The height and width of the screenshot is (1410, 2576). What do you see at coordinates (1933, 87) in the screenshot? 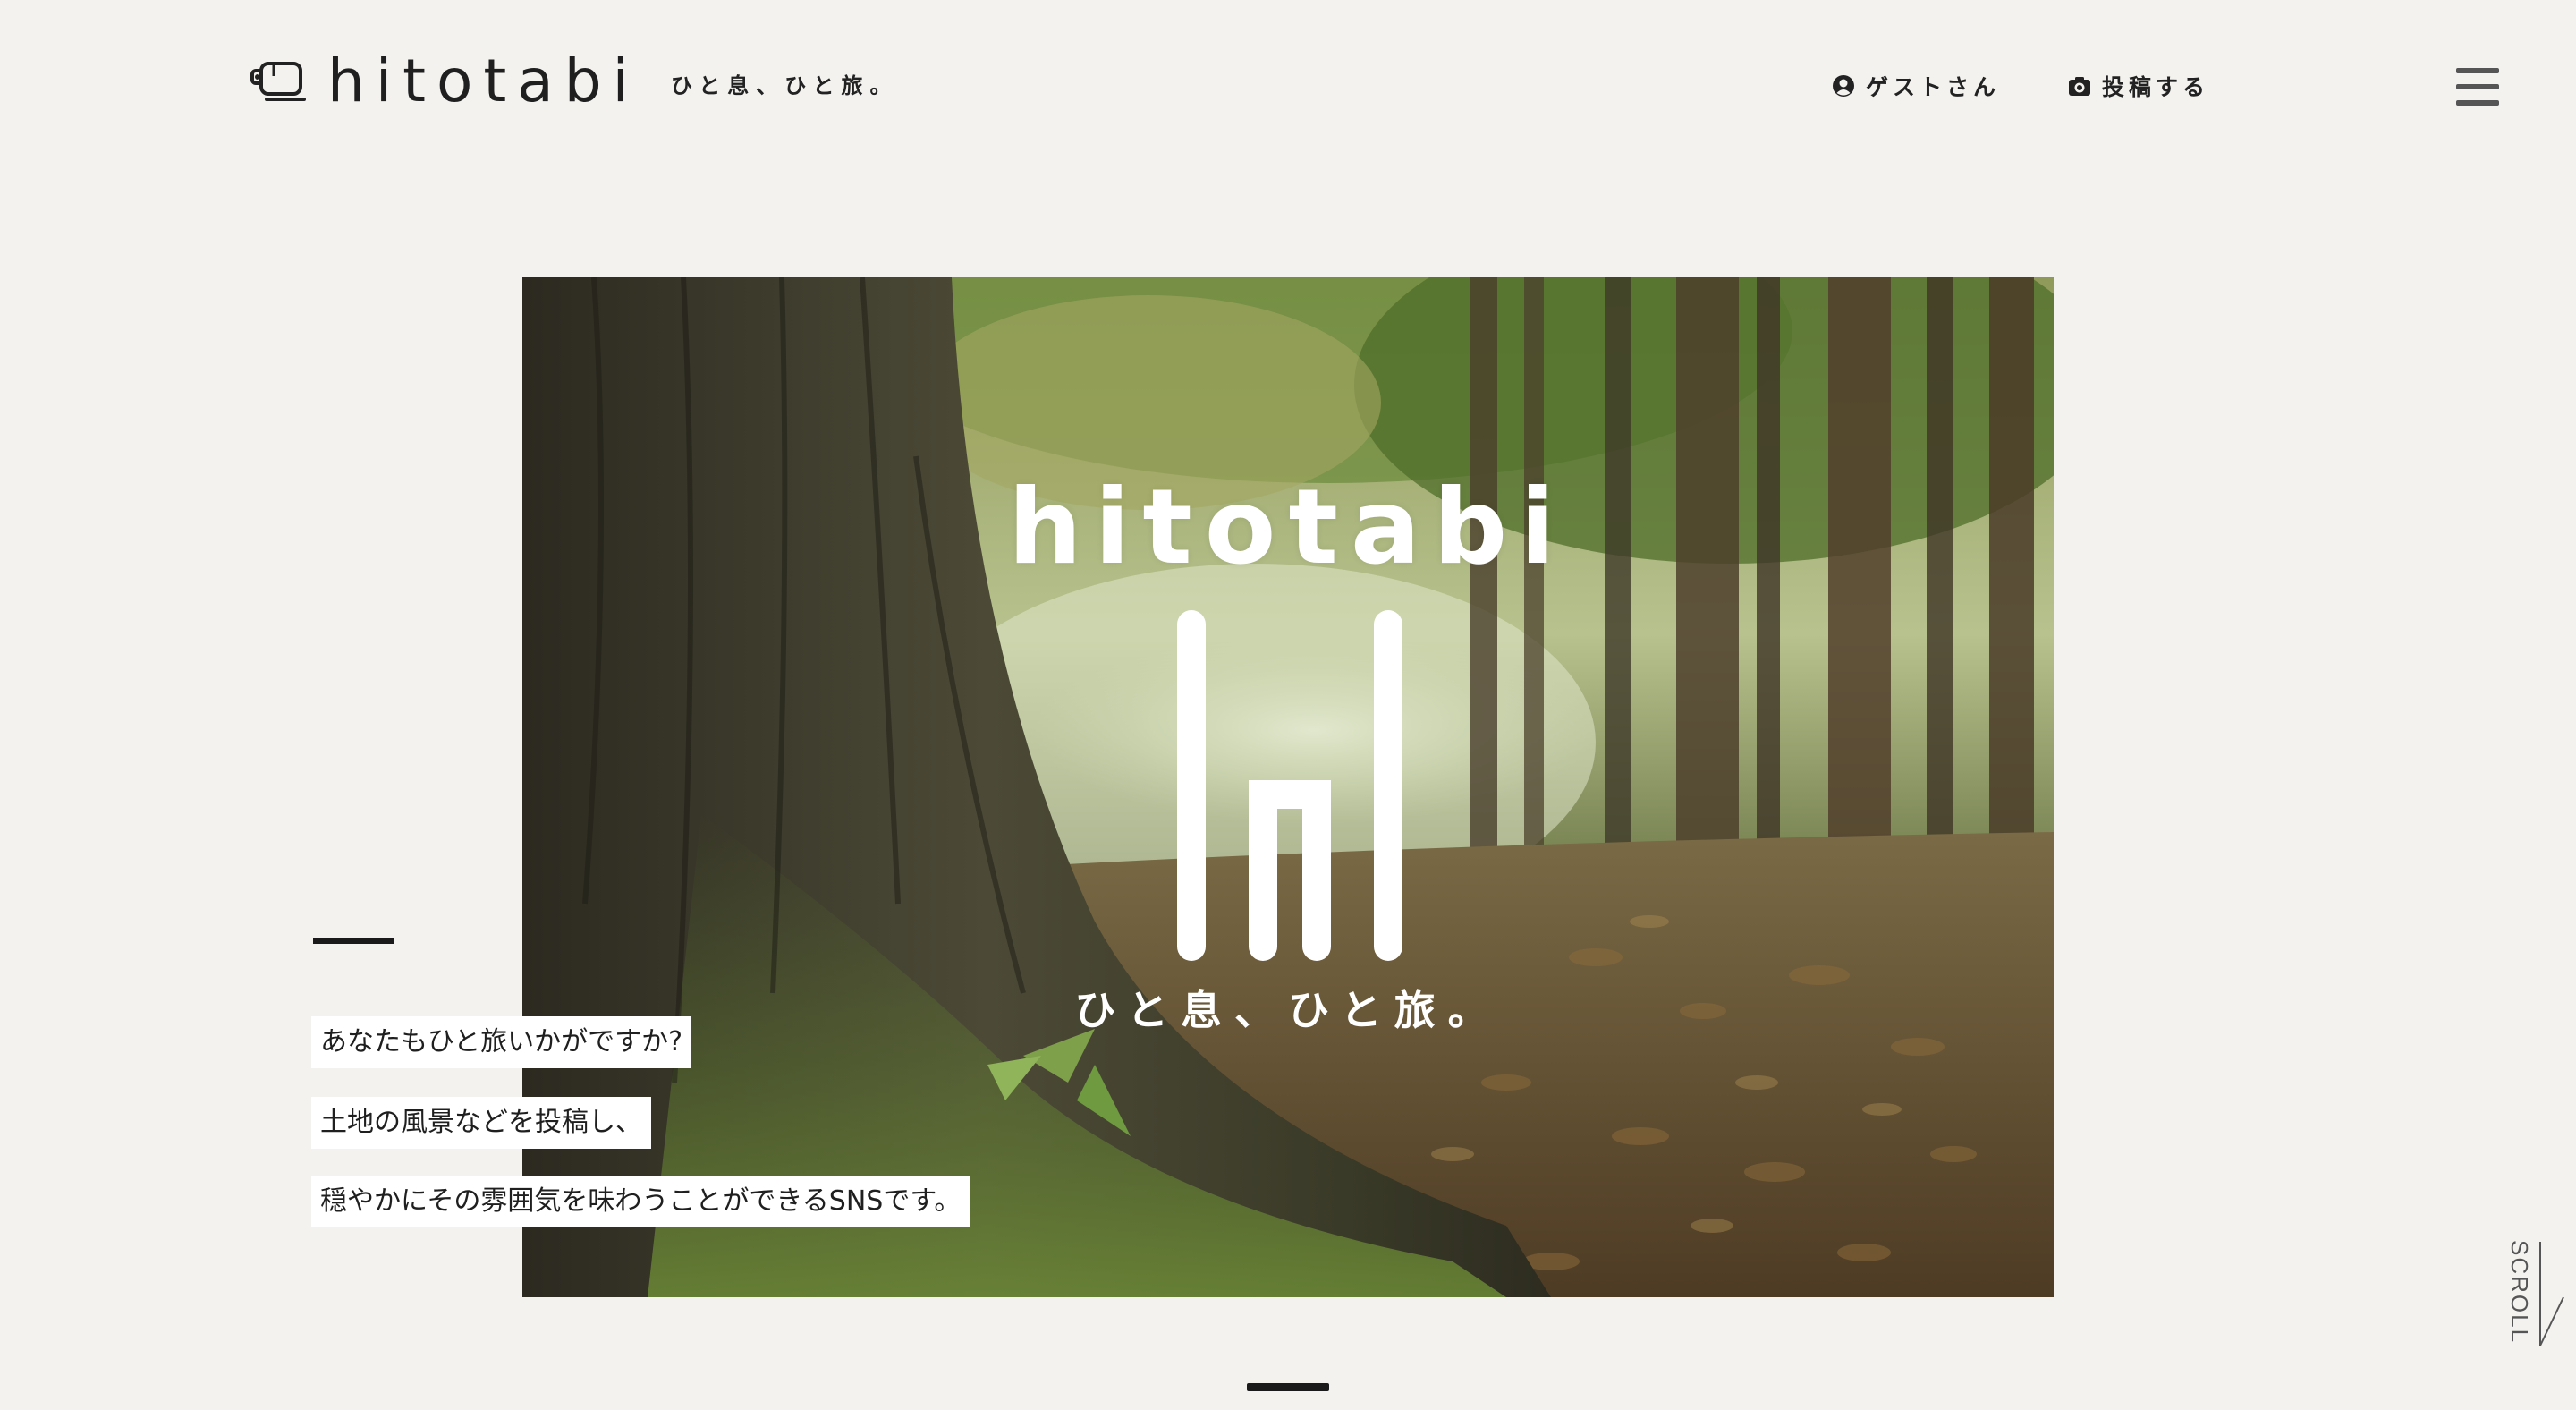
I see `guest-user-label: ゲストさん` at bounding box center [1933, 87].